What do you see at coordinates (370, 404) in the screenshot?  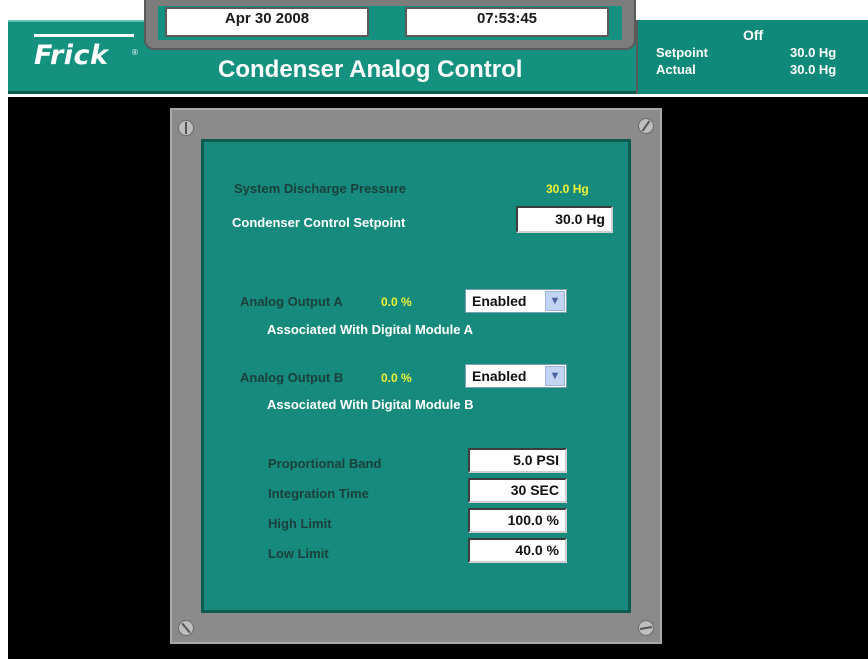 I see `analog-output-b-note: Associated With Digital Module B` at bounding box center [370, 404].